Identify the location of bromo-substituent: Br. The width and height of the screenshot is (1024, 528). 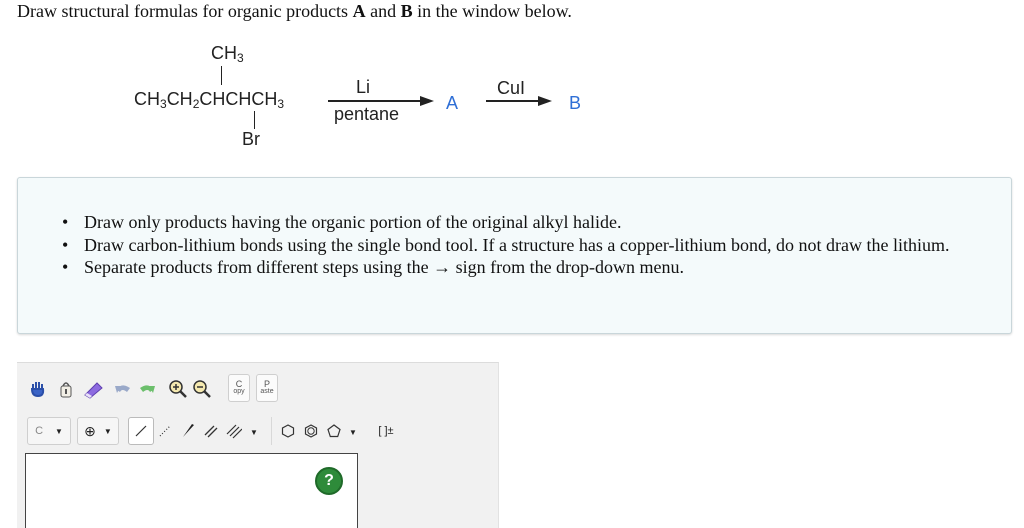
(251, 139).